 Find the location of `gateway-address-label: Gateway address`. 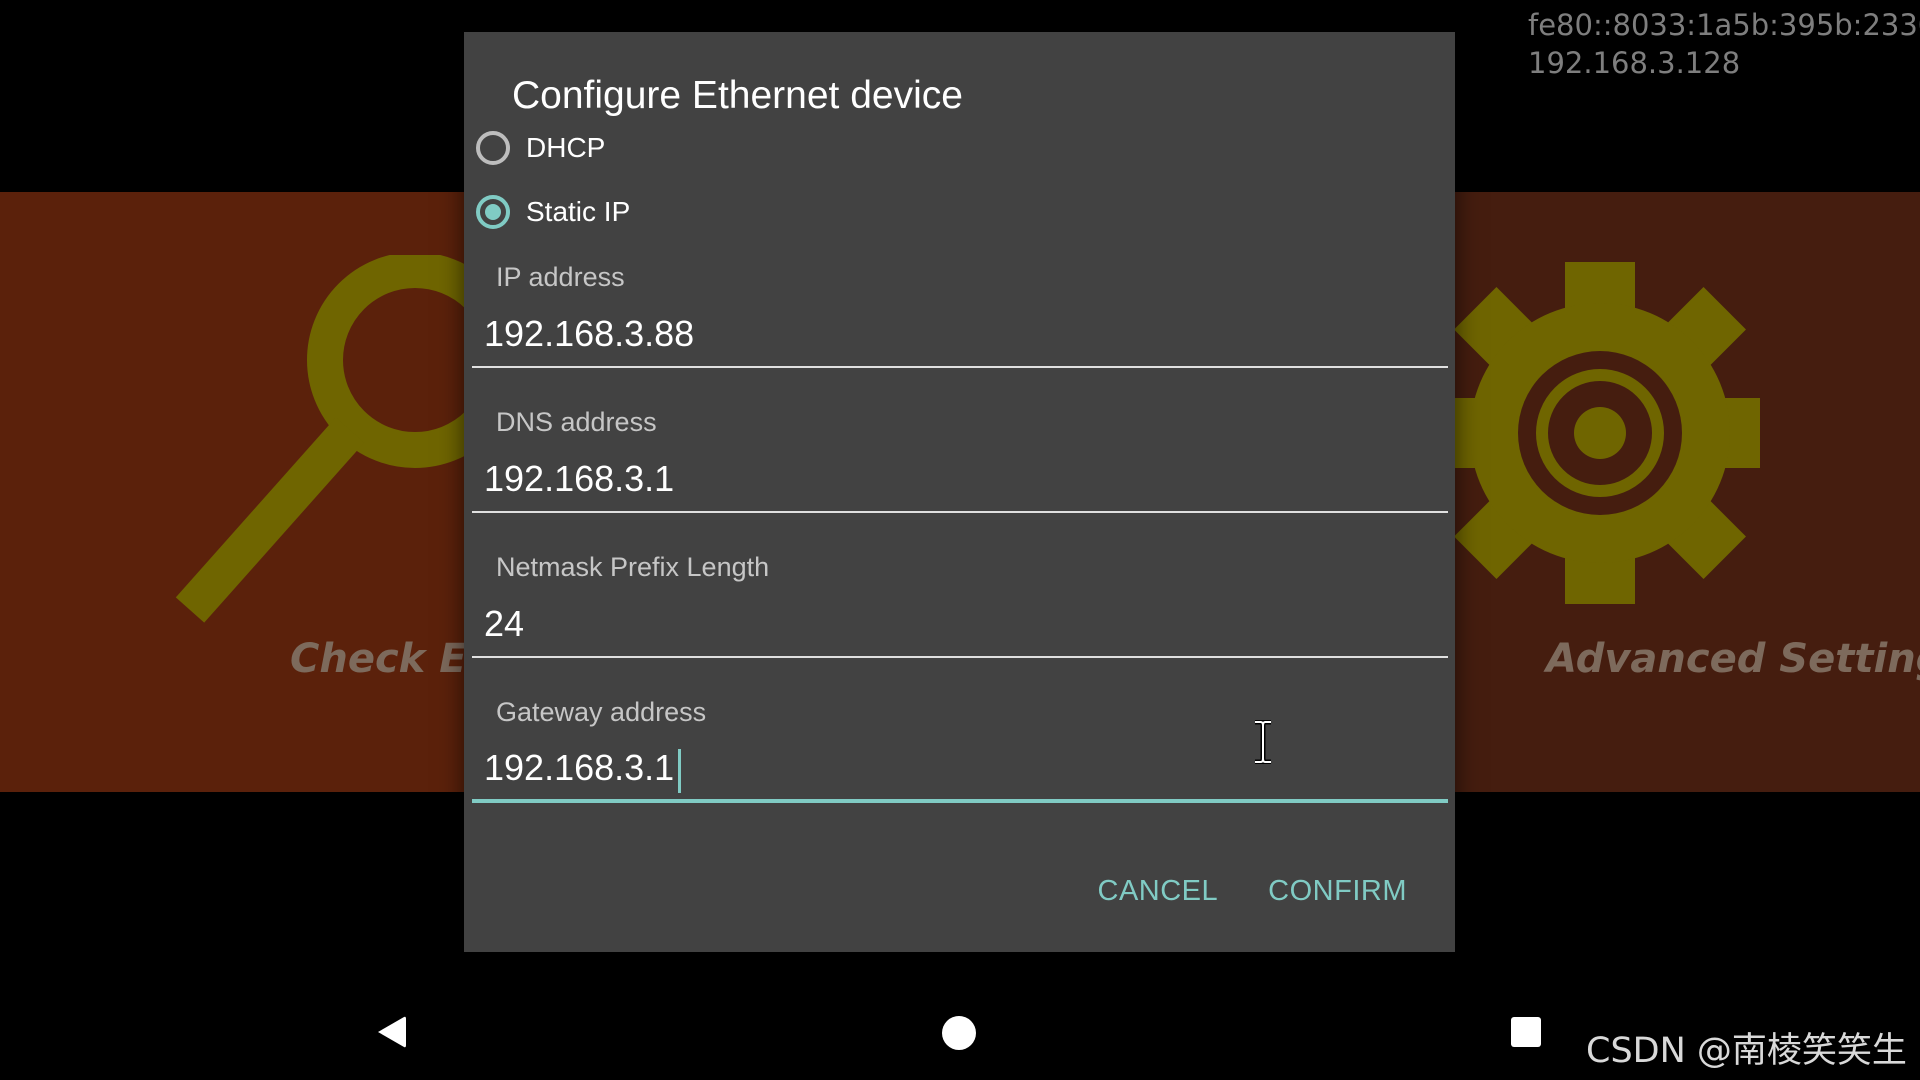

gateway-address-label: Gateway address is located at coordinates (601, 712).